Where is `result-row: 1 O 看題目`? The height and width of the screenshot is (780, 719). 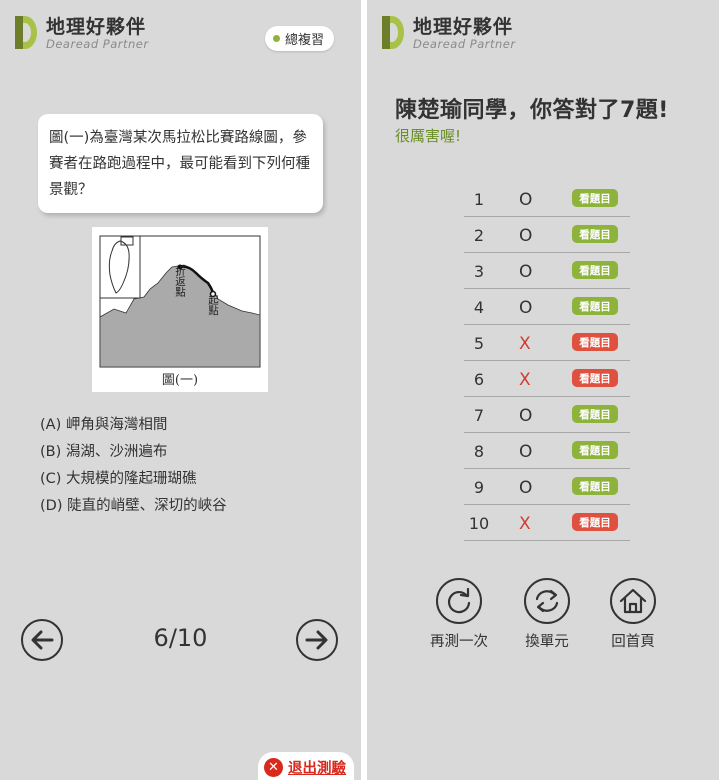 result-row: 1 O 看題目 is located at coordinates (547, 199).